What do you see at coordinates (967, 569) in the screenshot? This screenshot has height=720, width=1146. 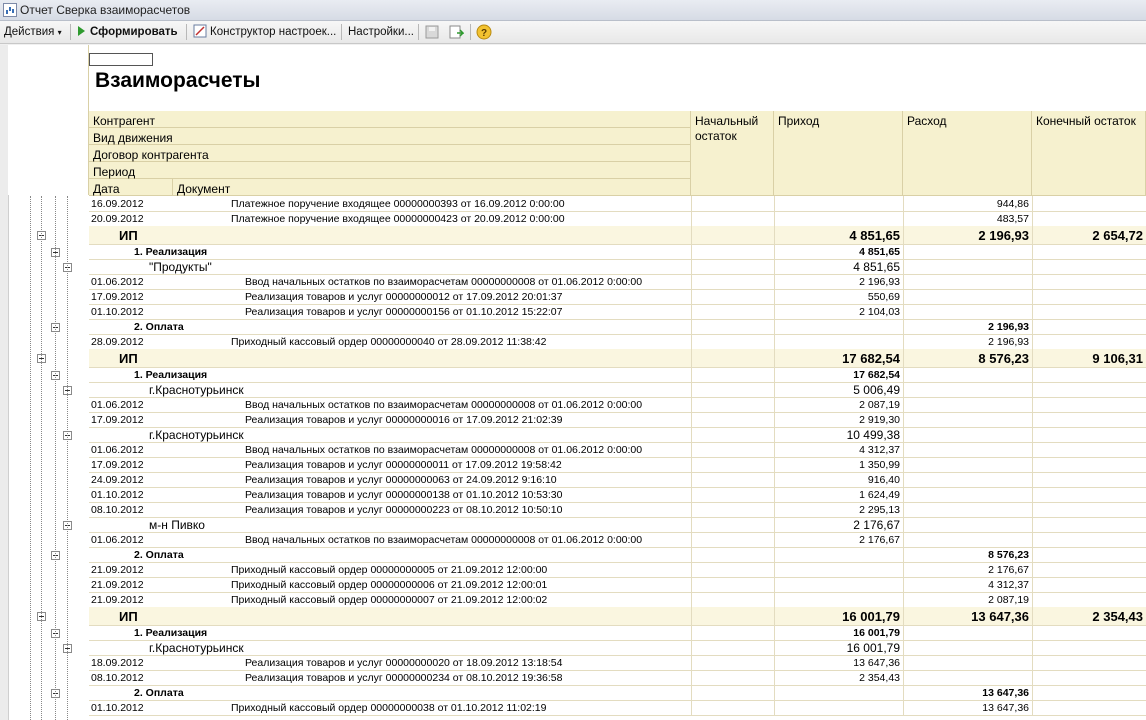 I see `row-out: 2 176,67` at bounding box center [967, 569].